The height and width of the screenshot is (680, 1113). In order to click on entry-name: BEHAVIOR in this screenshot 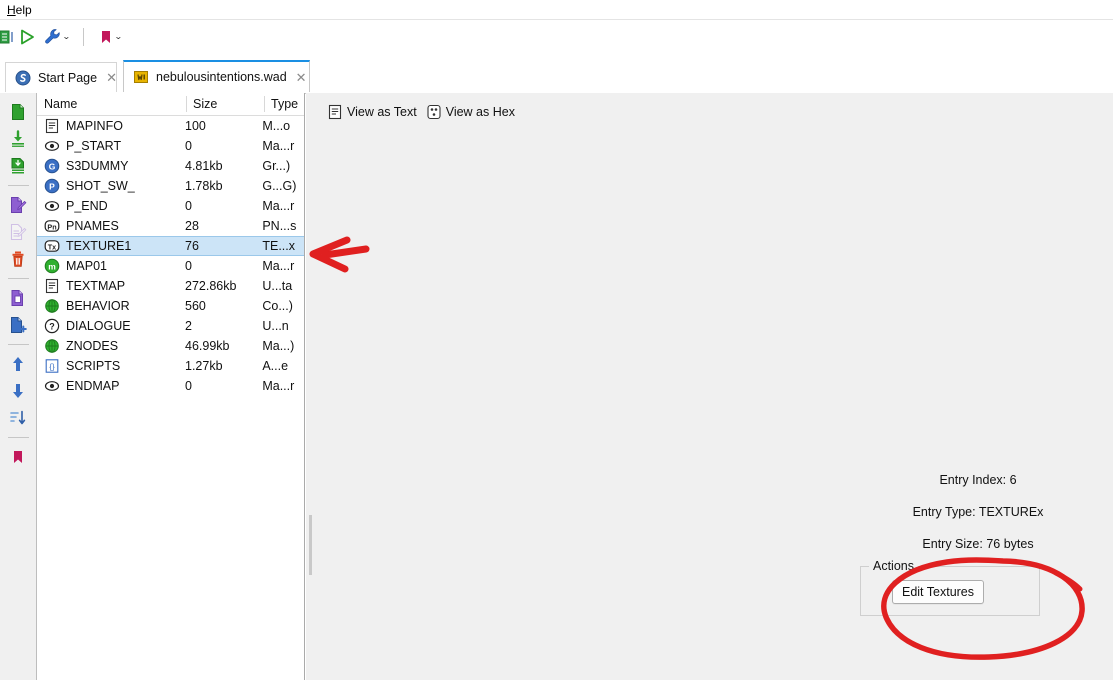, I will do `click(98, 306)`.